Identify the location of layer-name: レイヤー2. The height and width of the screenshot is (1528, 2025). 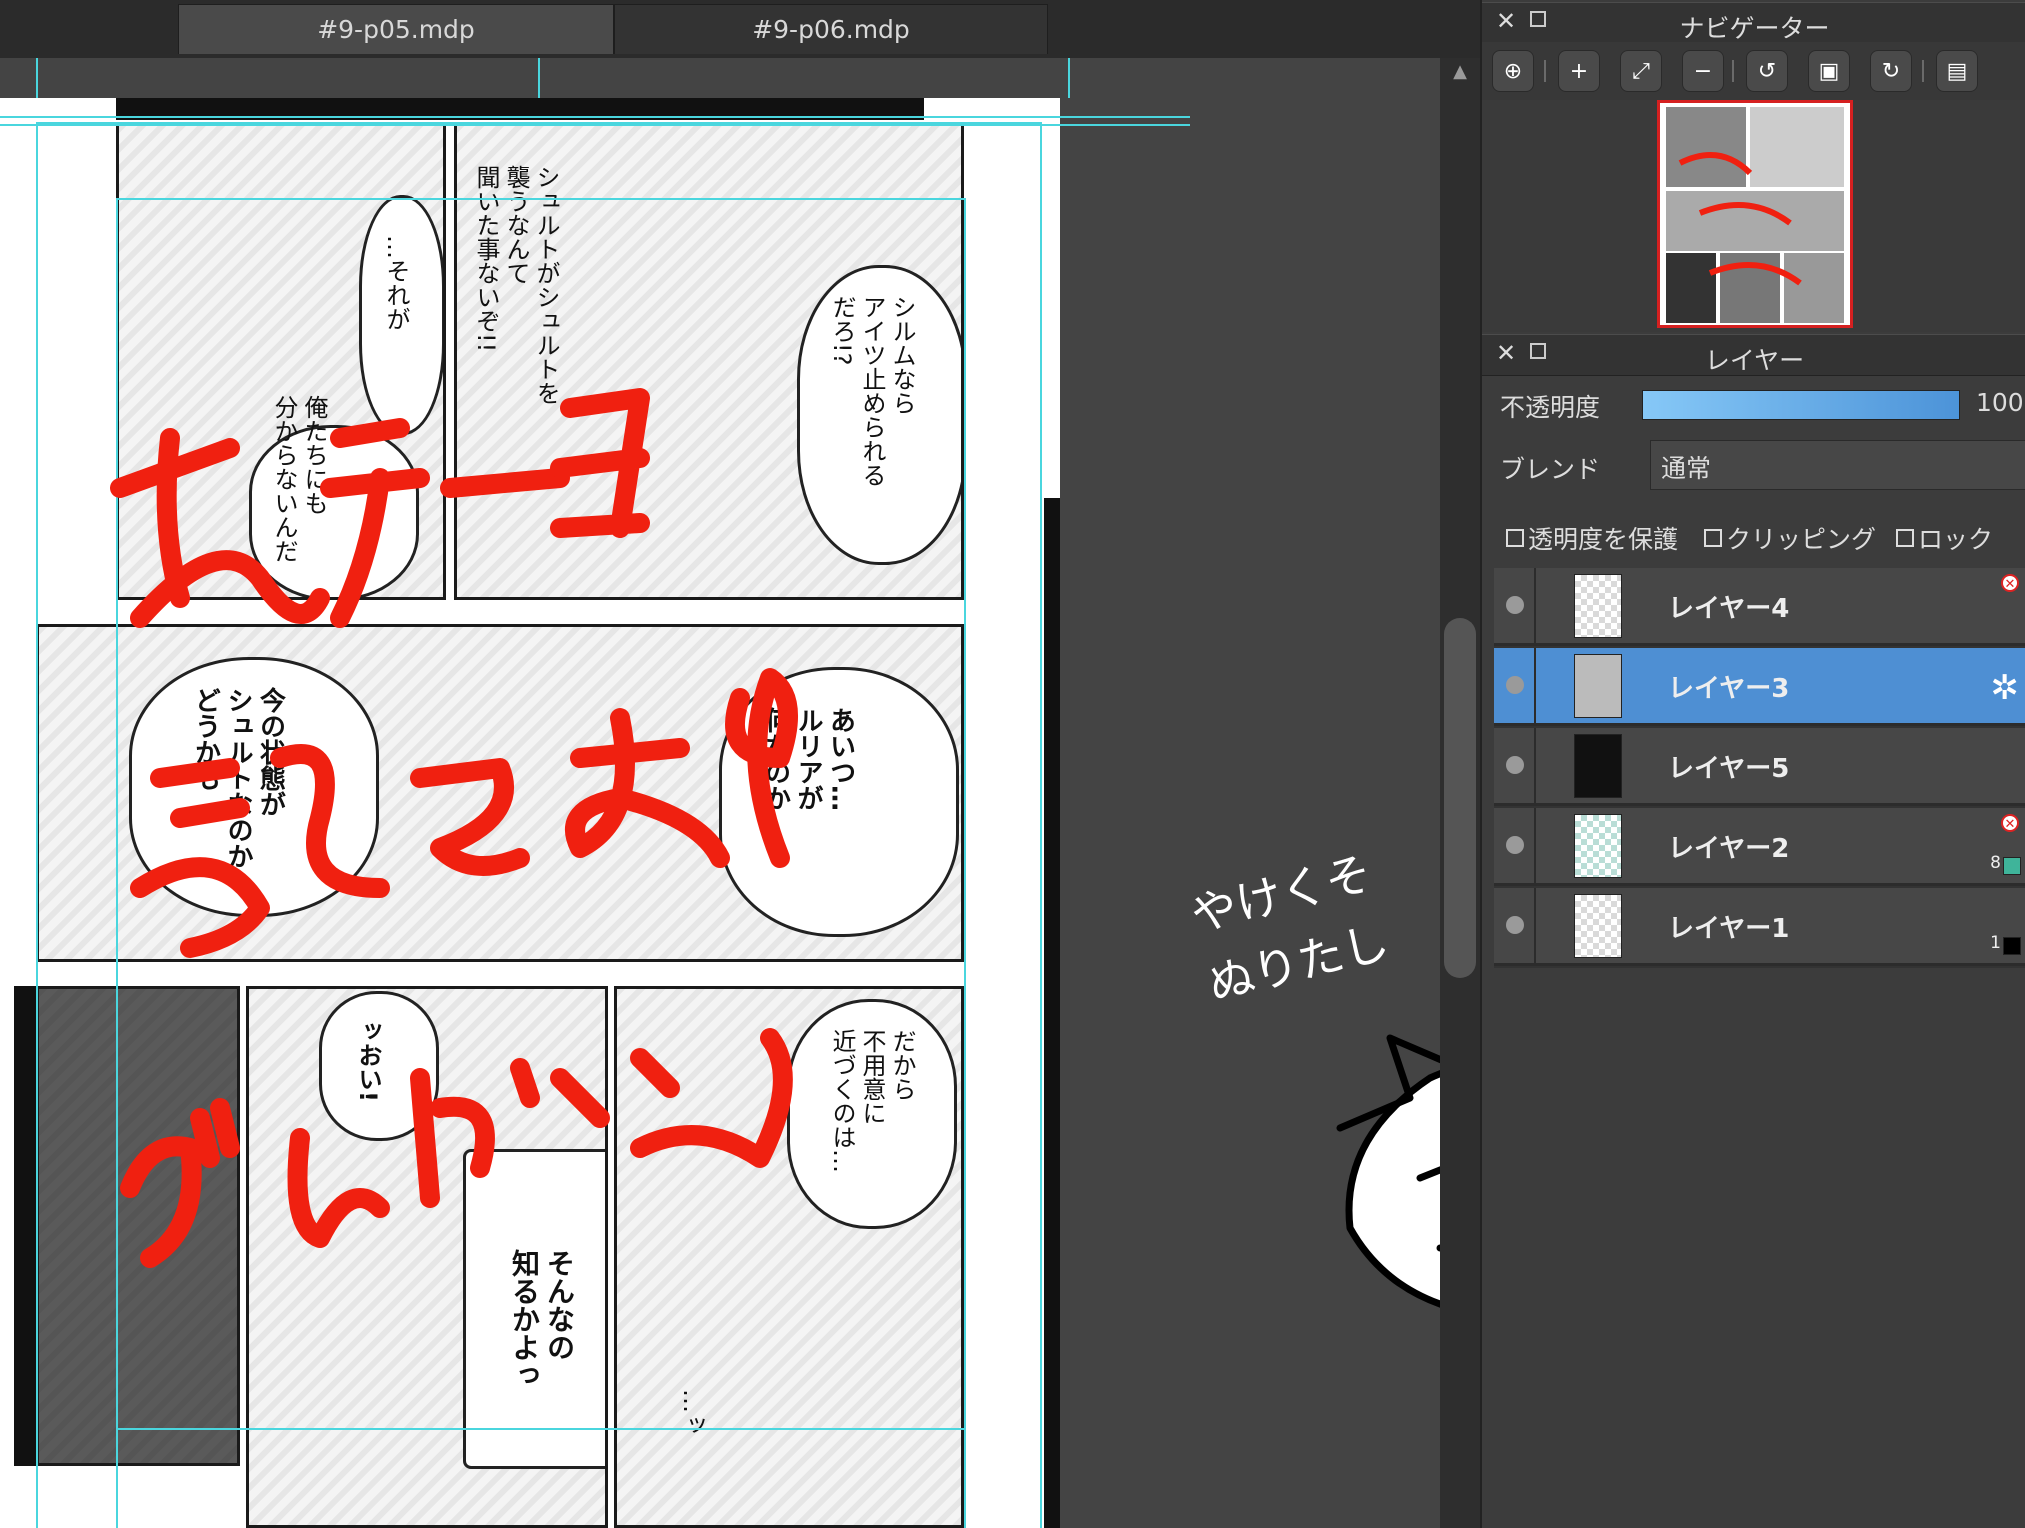
(1729, 849).